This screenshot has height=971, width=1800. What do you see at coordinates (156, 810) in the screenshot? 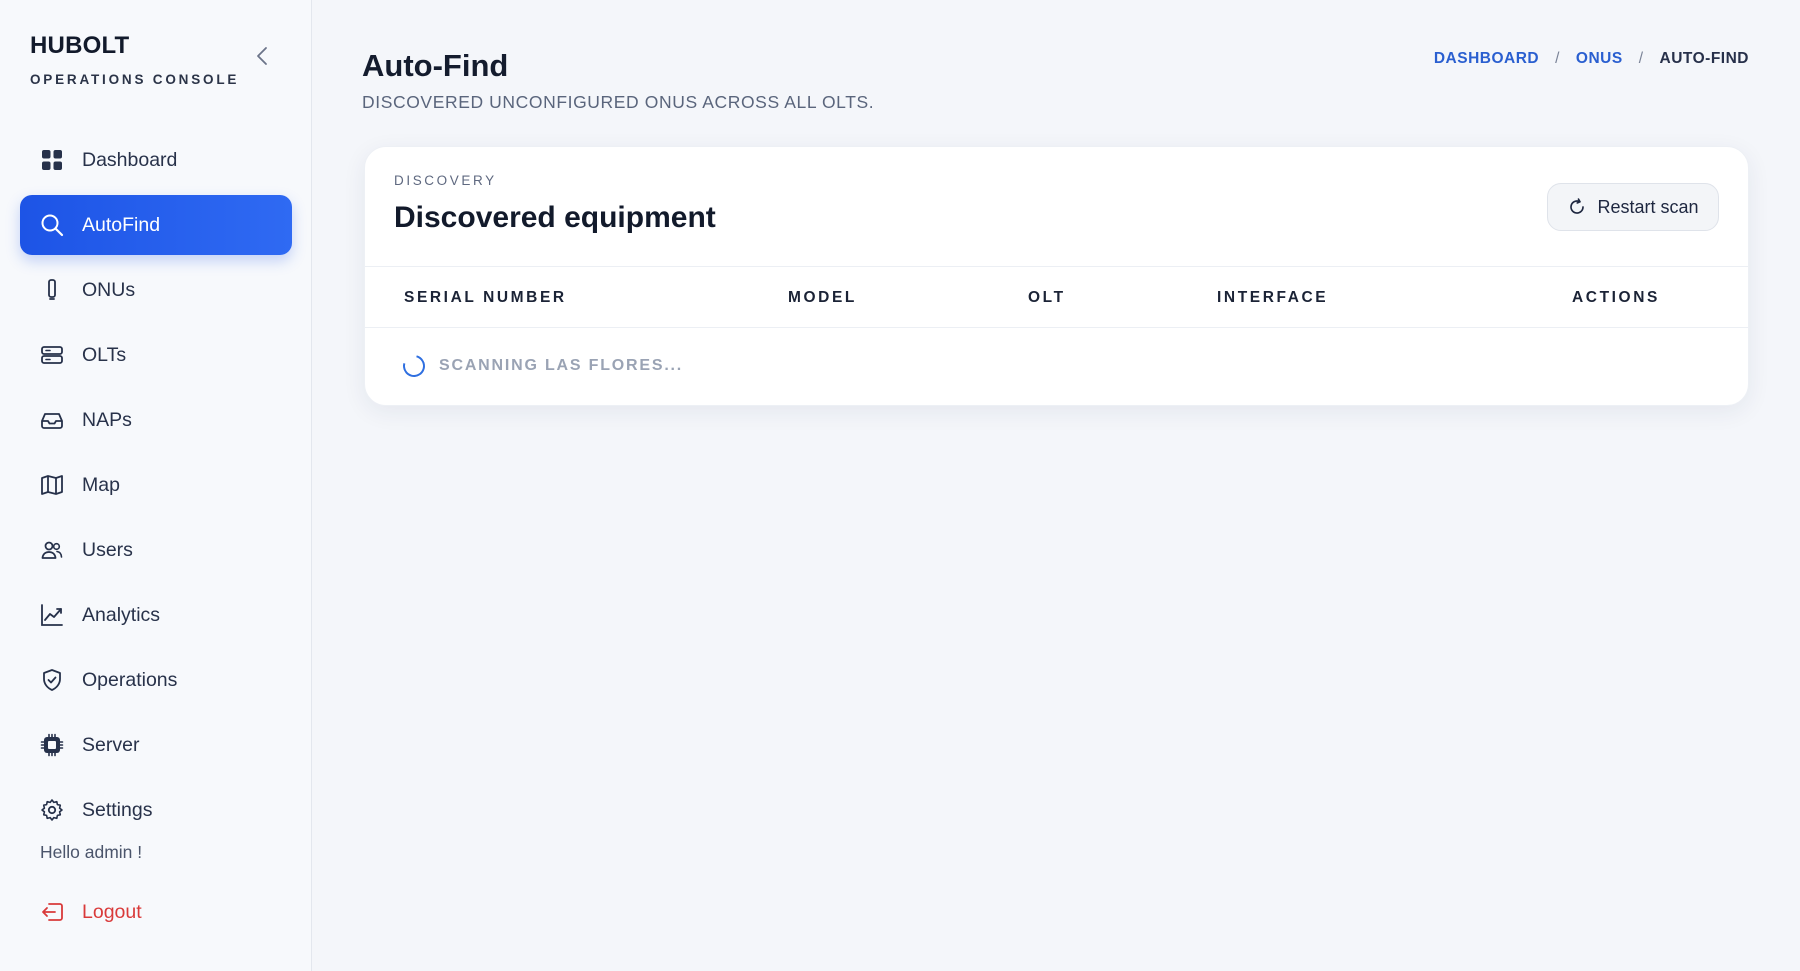
I see `sidebar-item-settings: Settings` at bounding box center [156, 810].